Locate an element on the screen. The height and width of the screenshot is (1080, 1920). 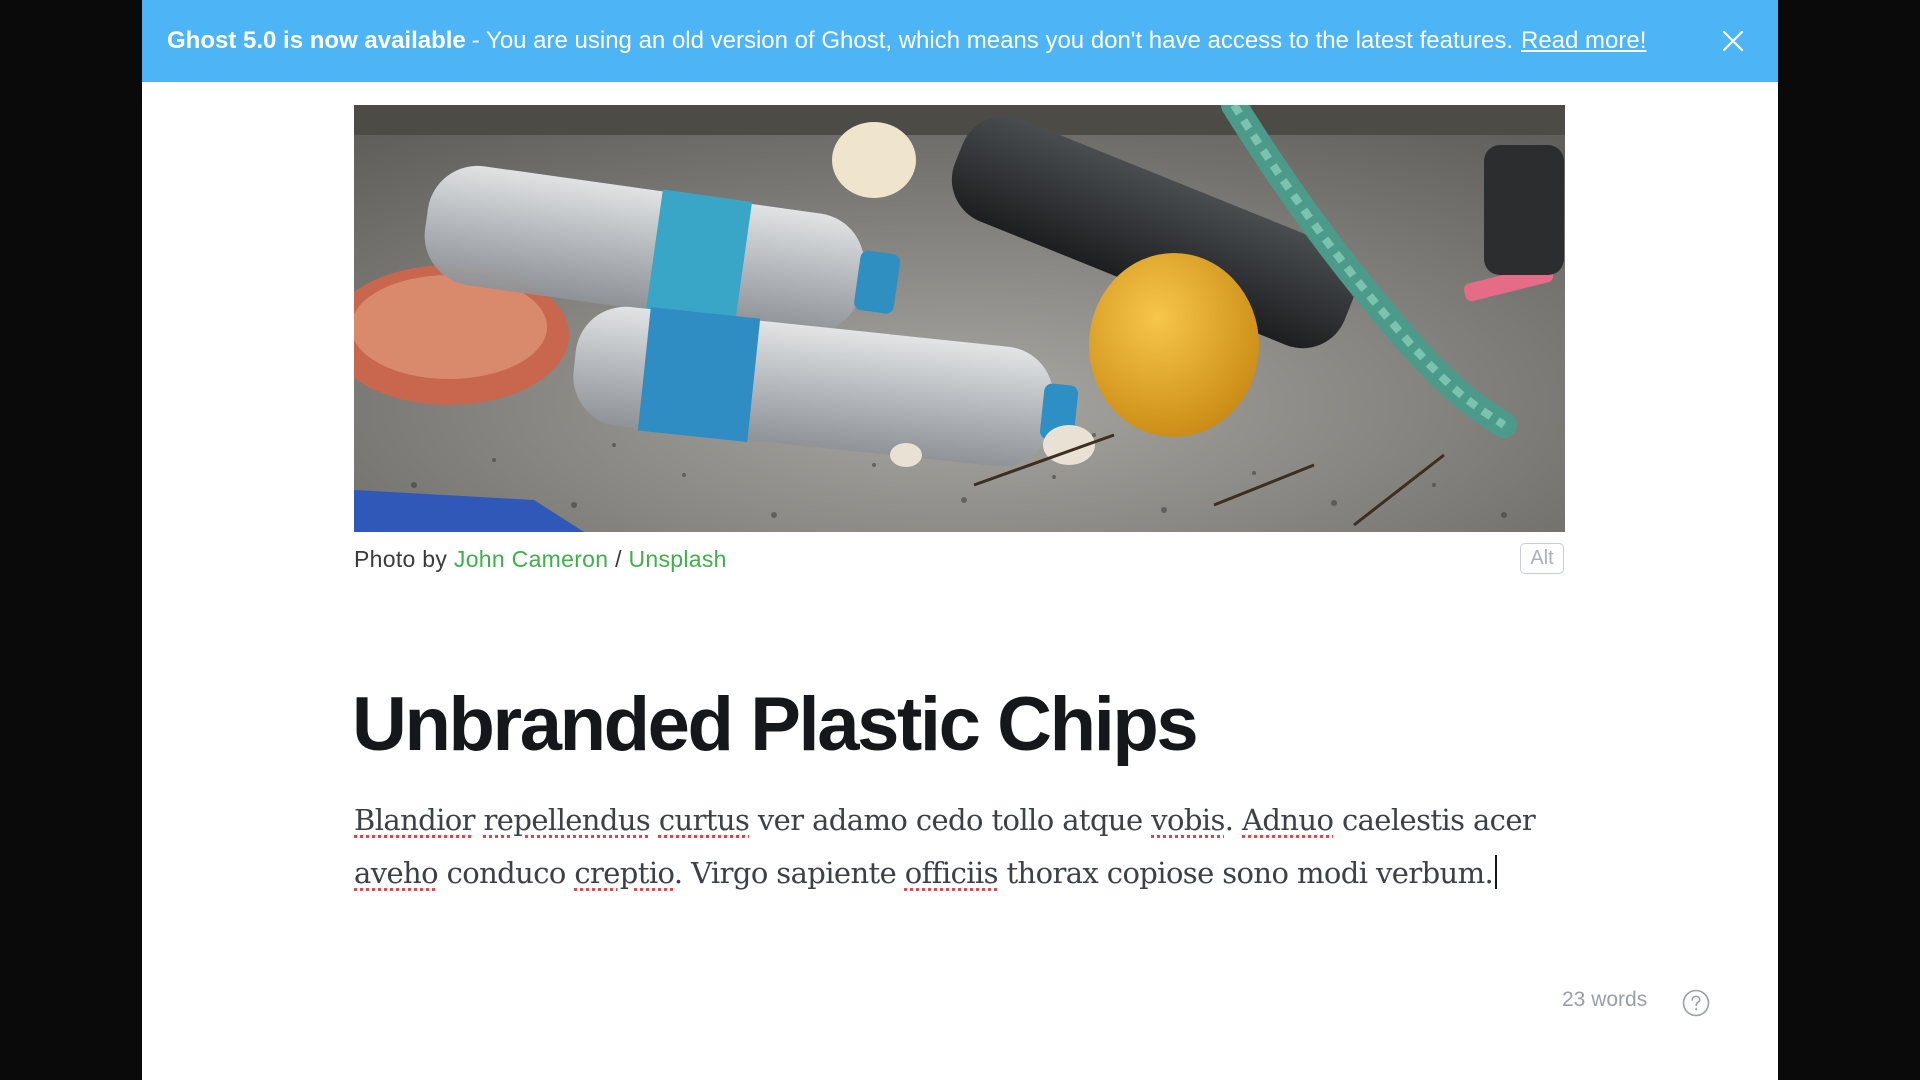
banner-title: Ghost 5.0 is now available is located at coordinates (316, 40).